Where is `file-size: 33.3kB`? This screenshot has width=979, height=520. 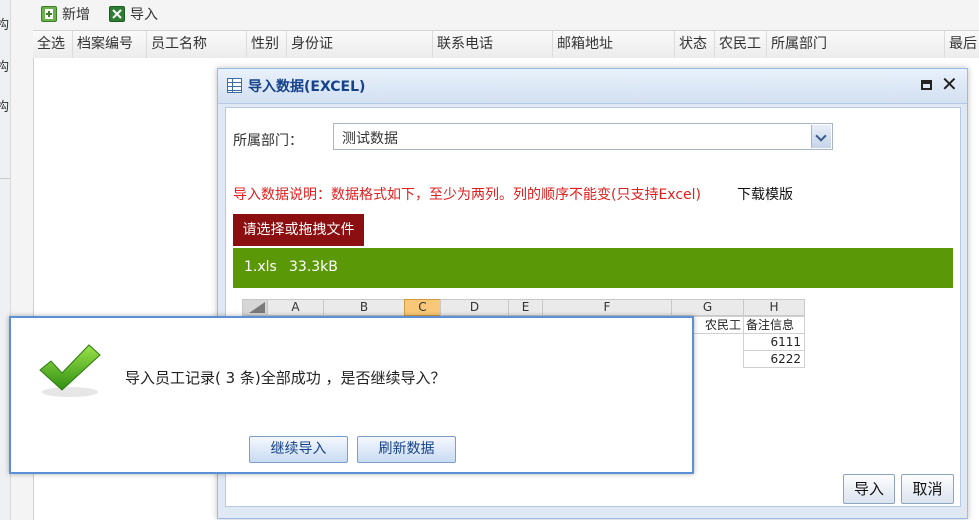 file-size: 33.3kB is located at coordinates (313, 267).